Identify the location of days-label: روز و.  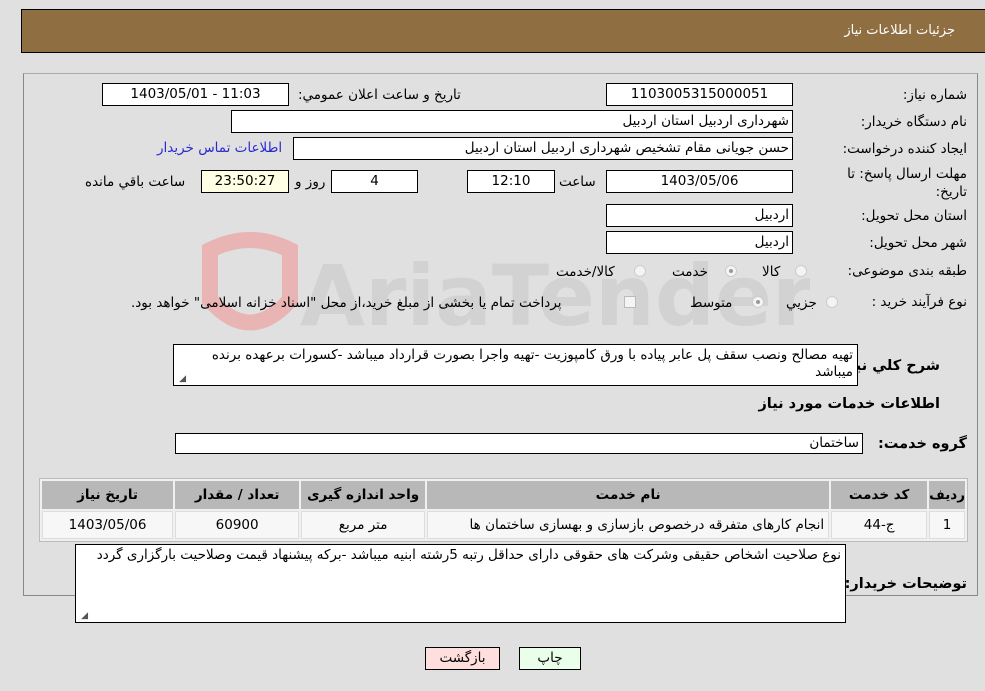
(310, 182).